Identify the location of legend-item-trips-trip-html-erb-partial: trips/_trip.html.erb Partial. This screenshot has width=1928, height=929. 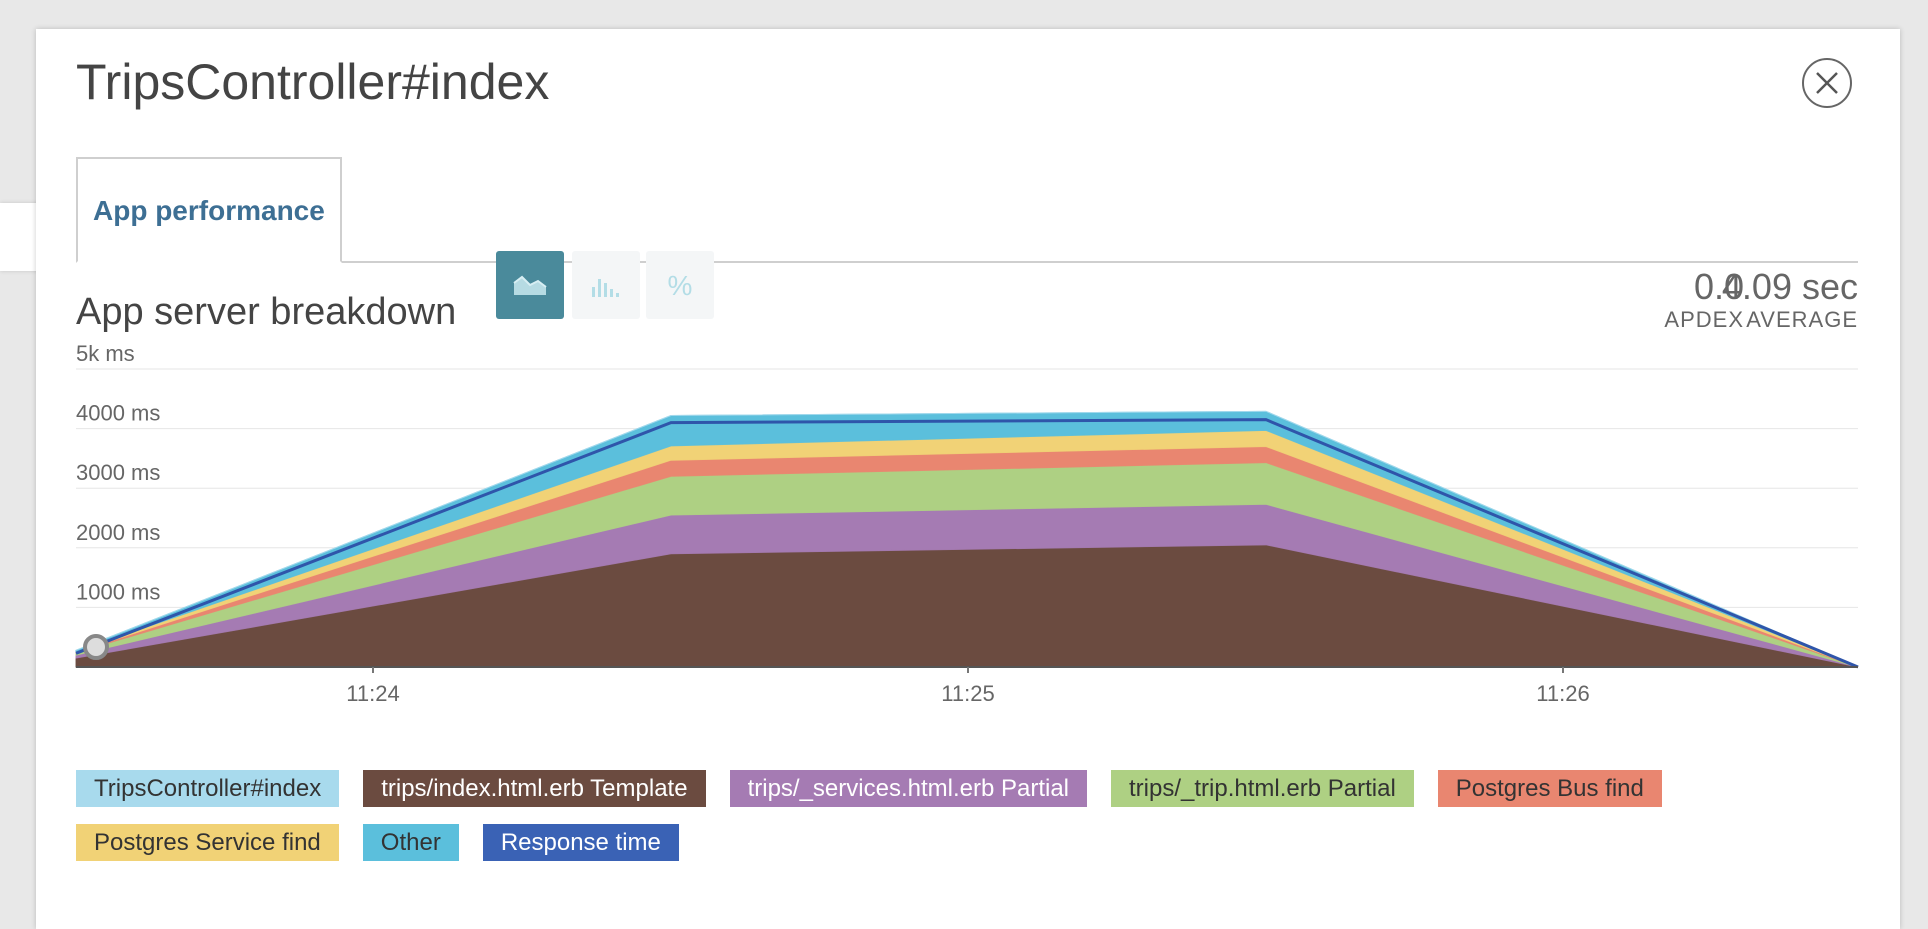
(1262, 788).